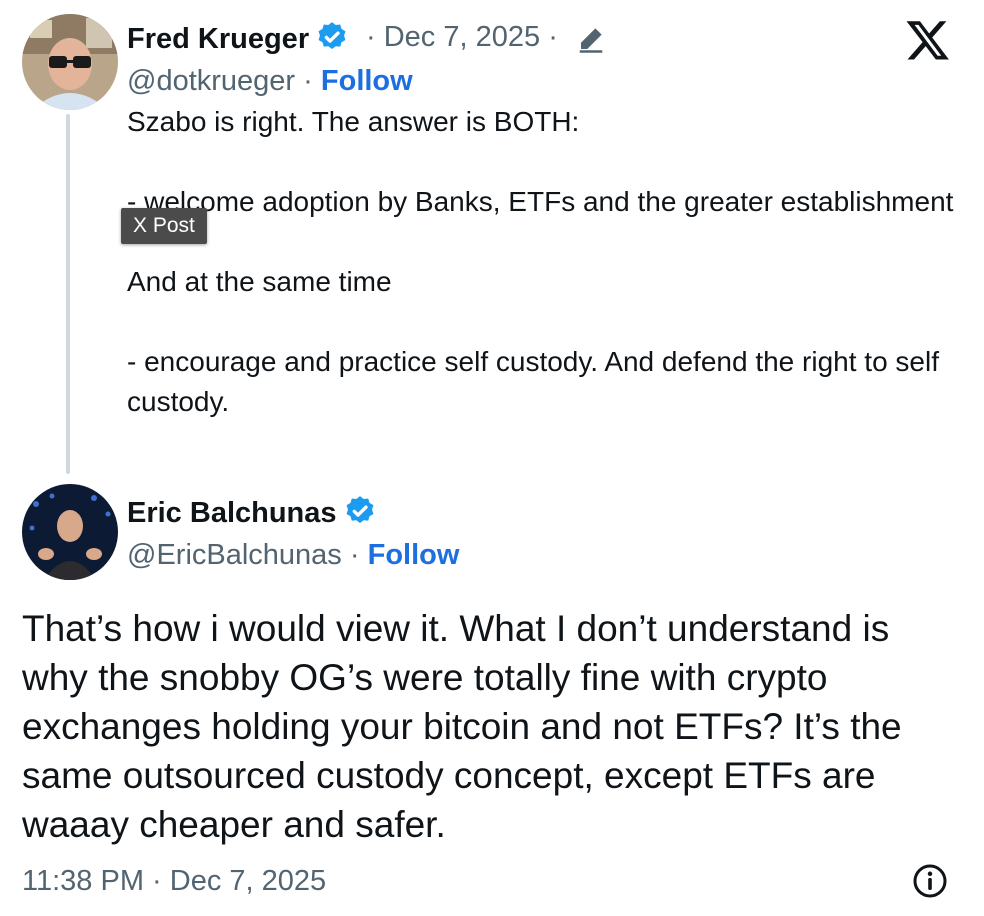 The width and height of the screenshot is (984, 916). I want to click on main-handle-row: @EricBalchunas · Follow, so click(293, 555).